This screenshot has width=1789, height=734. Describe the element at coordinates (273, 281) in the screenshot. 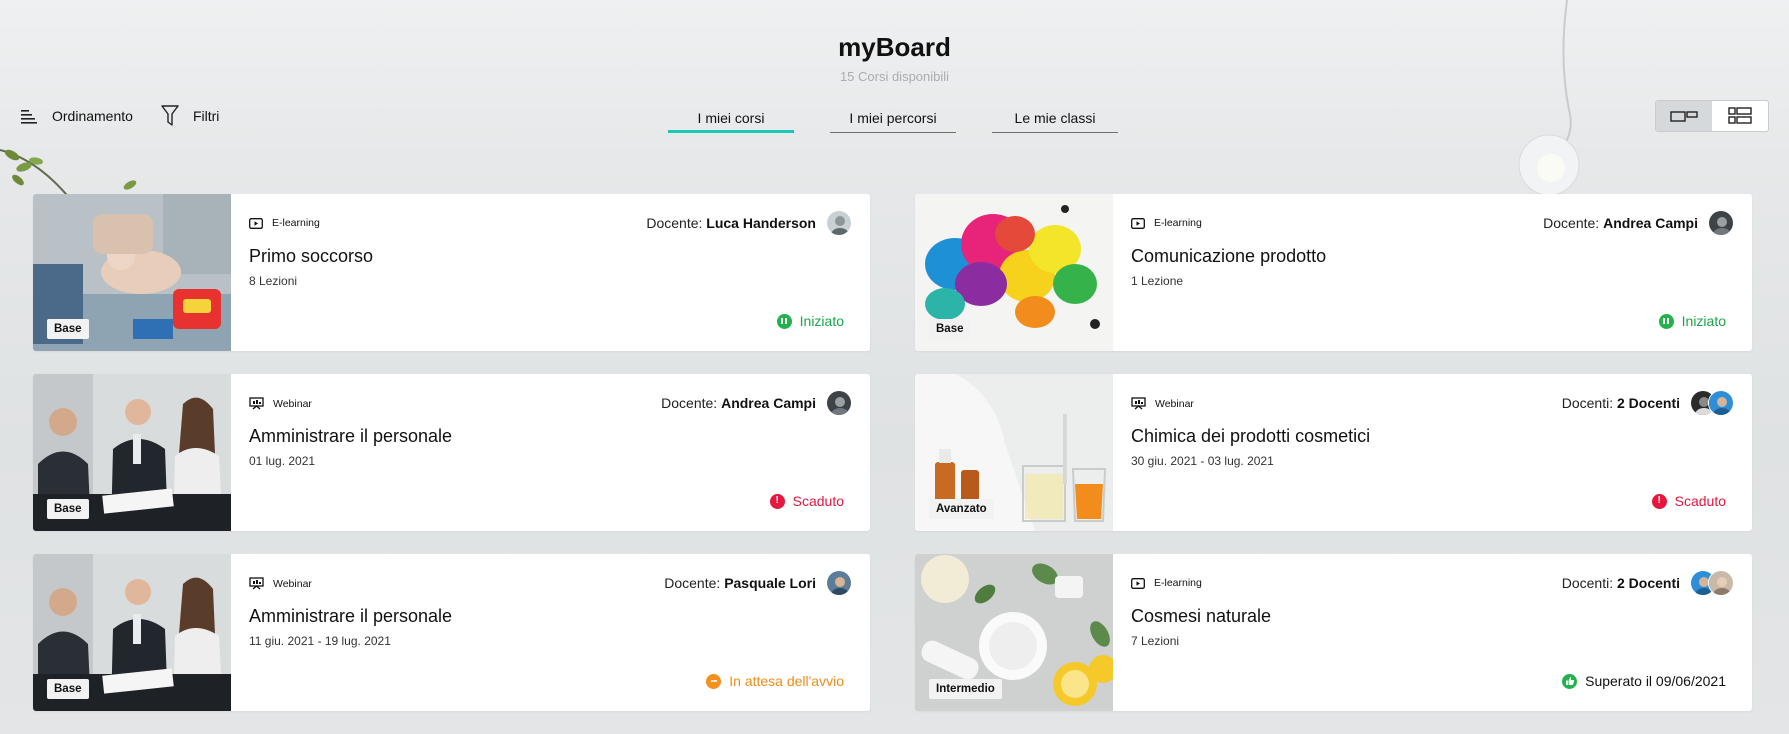

I see `course-meta: 8 Lezioni` at that location.